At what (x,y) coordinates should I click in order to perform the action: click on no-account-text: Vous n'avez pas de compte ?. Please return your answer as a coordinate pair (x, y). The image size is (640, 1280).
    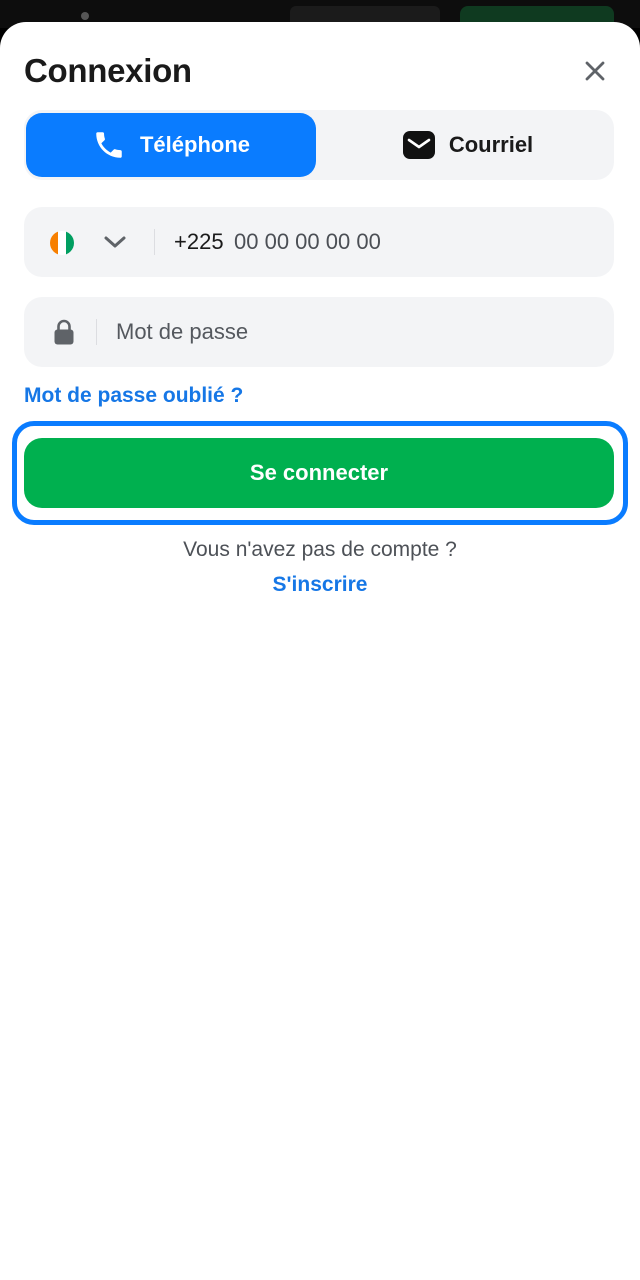
    Looking at the image, I should click on (320, 549).